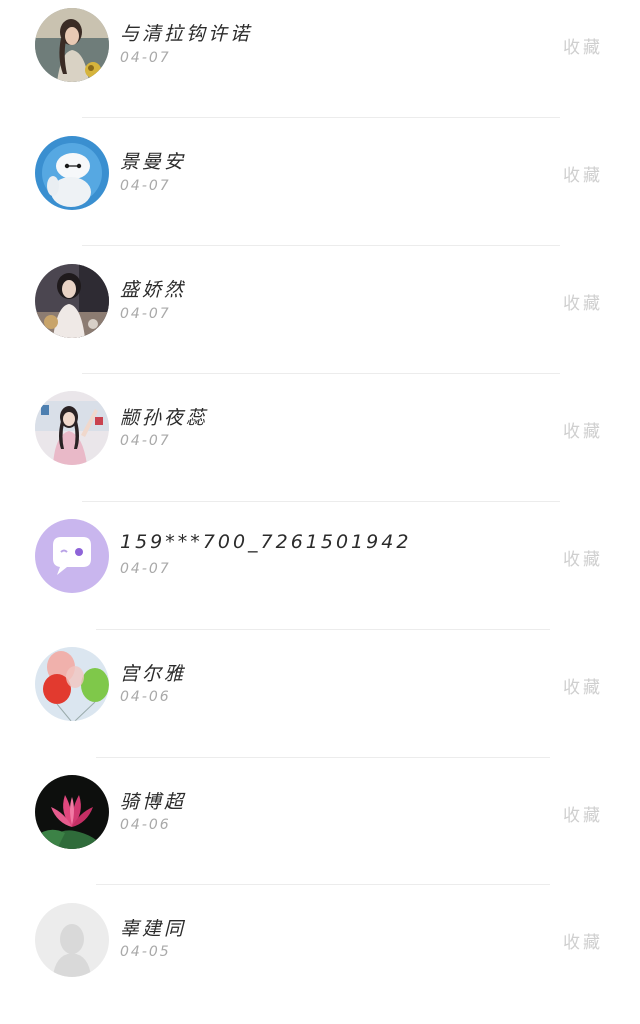 The image size is (640, 1024). Describe the element at coordinates (320, 64) in the screenshot. I see `list-item: 与清拉钩许诺 04-07 收藏` at that location.